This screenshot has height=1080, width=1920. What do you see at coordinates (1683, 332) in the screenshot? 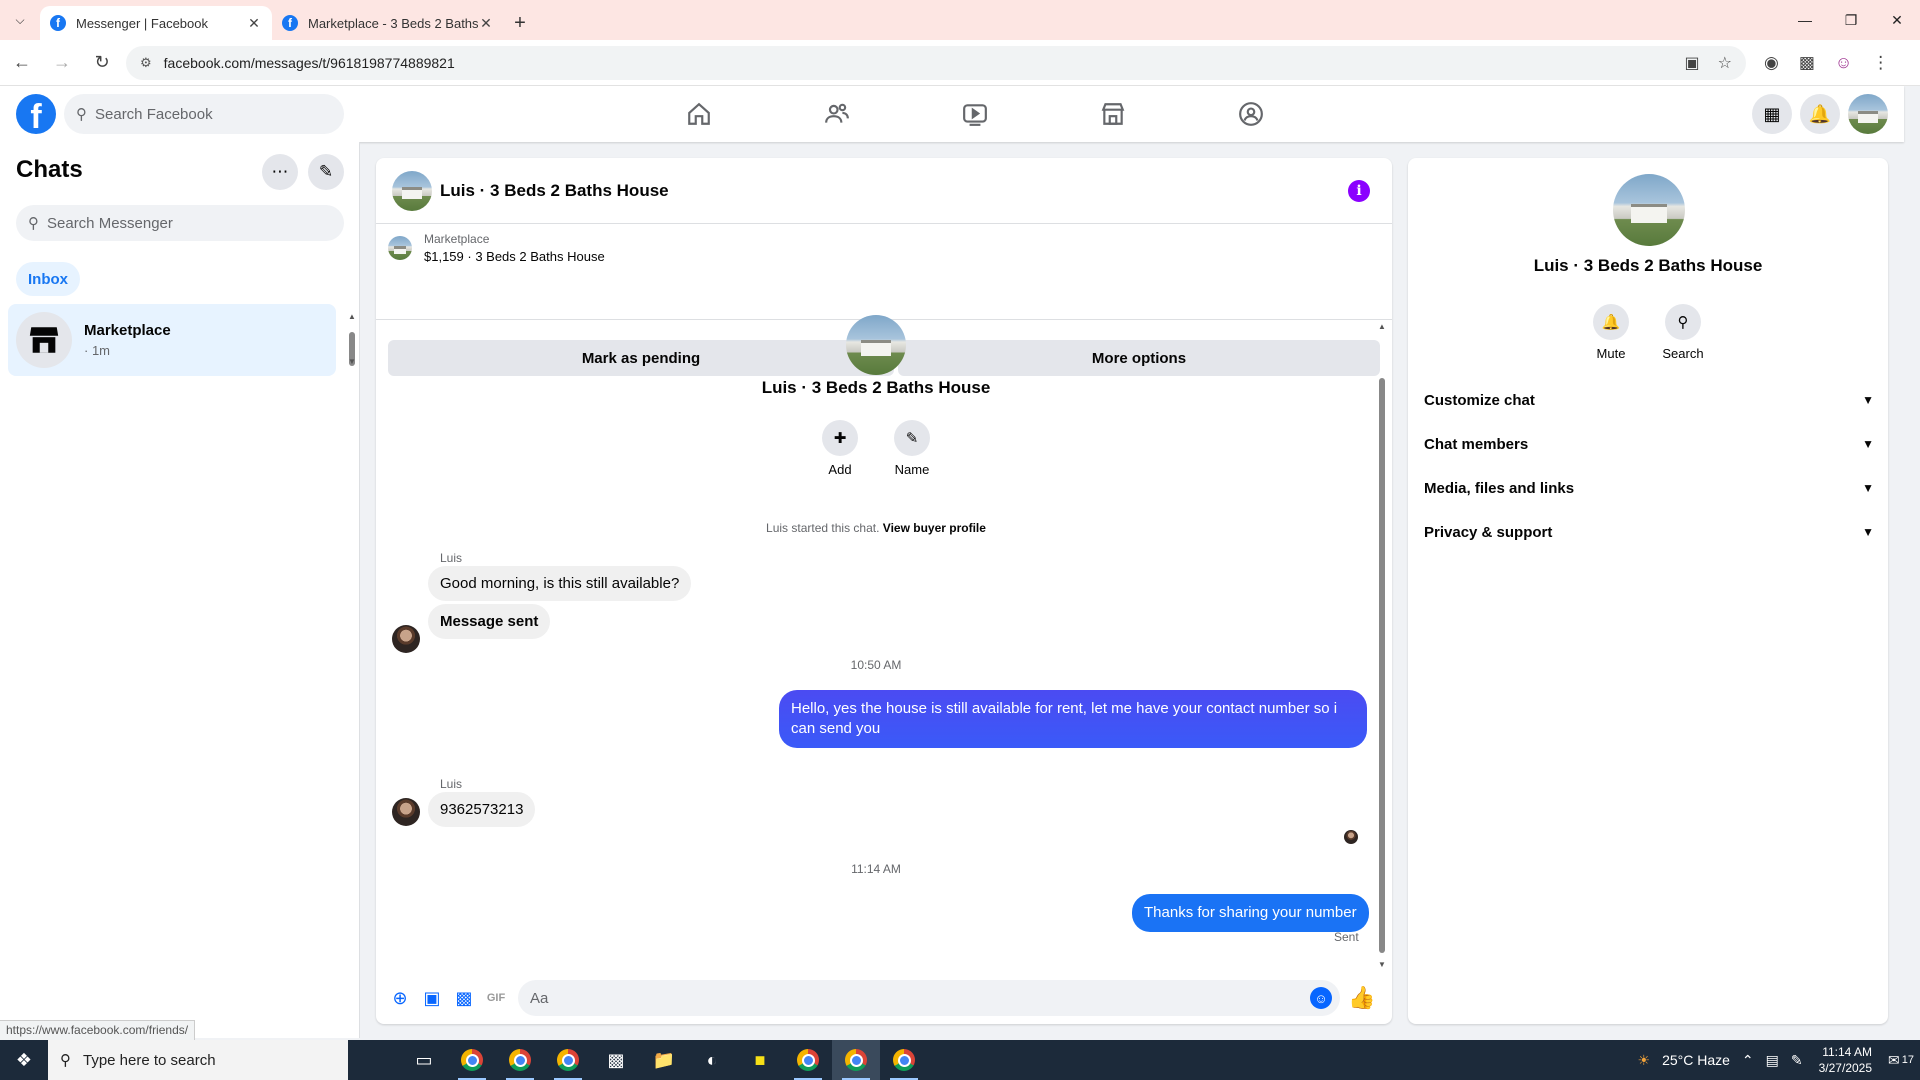
I see `search-conversation-button: ⚲ Search` at bounding box center [1683, 332].